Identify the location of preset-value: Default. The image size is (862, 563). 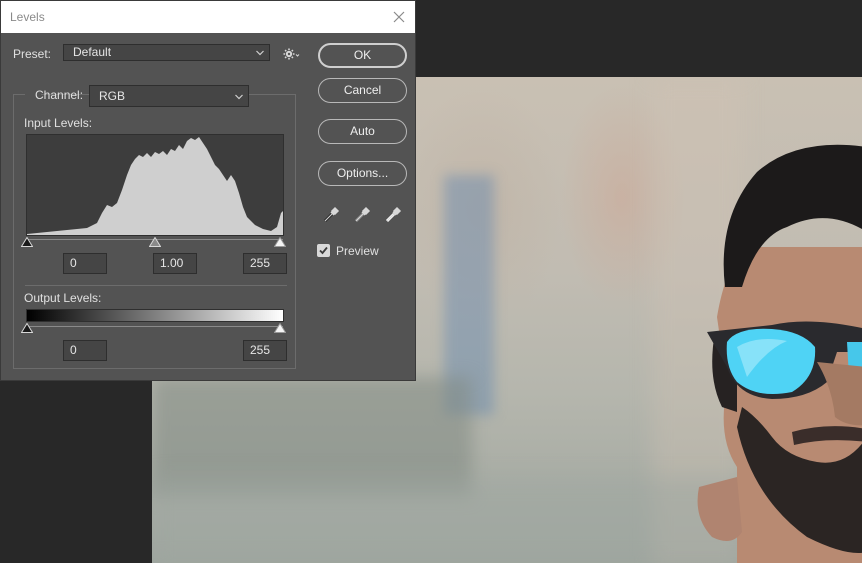
(92, 52).